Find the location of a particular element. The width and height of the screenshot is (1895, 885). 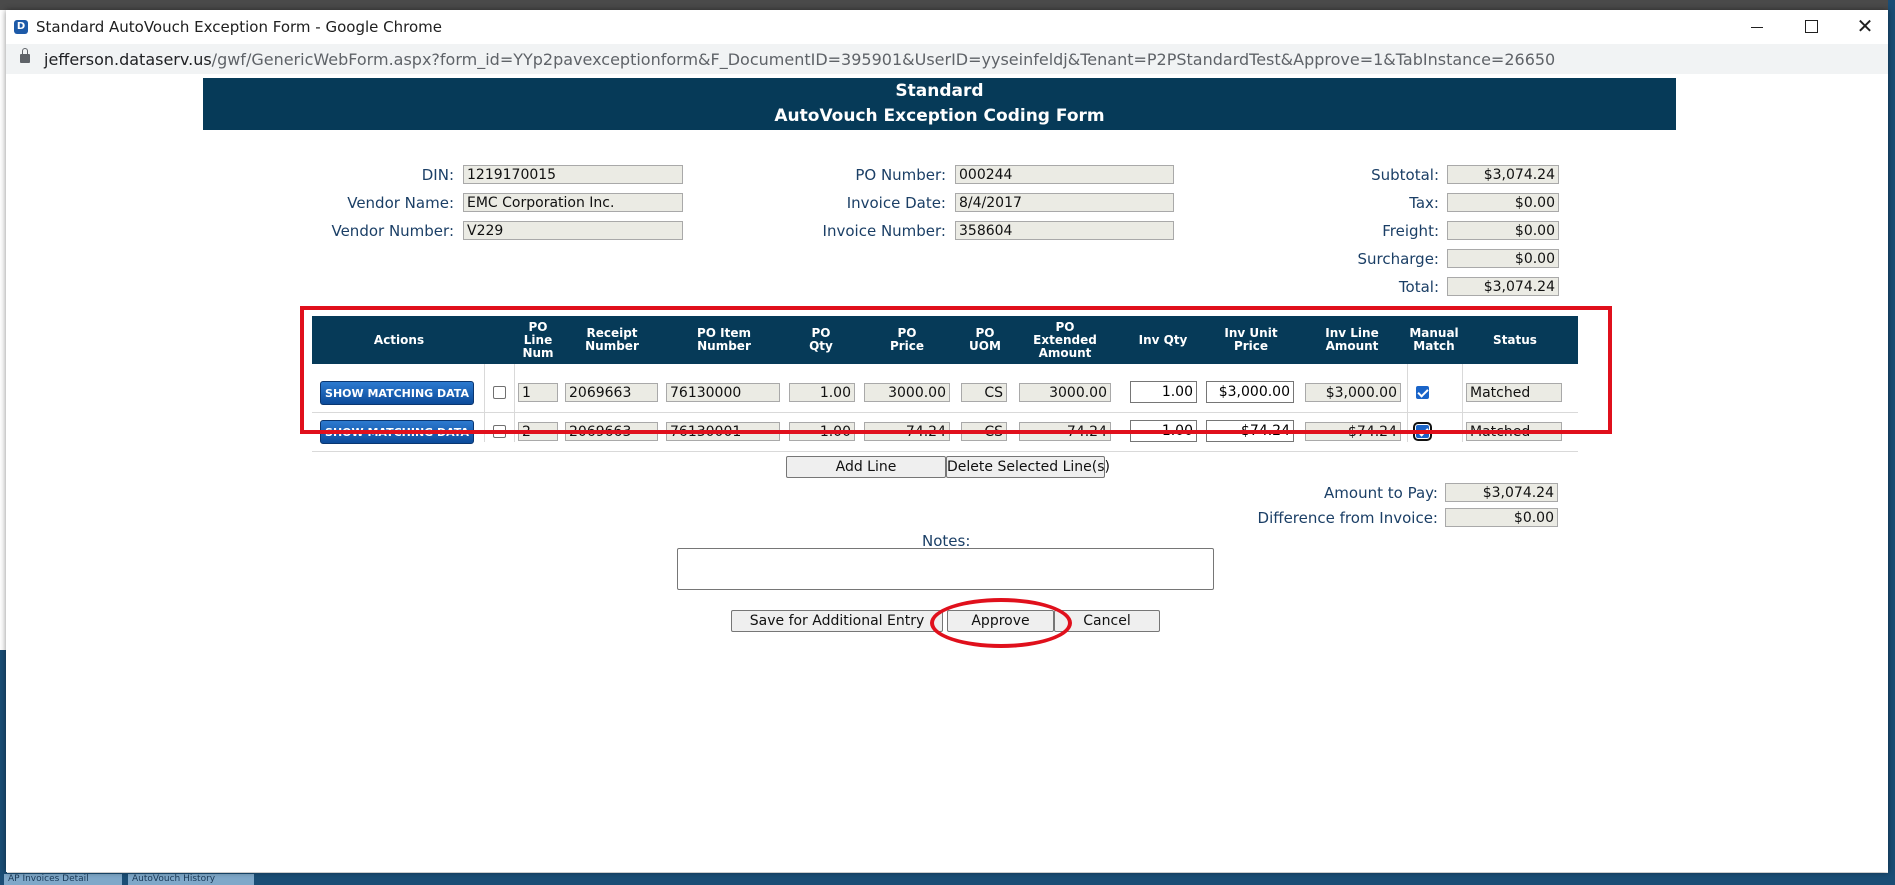

subtotal-label: Subtotal: is located at coordinates (1405, 175).